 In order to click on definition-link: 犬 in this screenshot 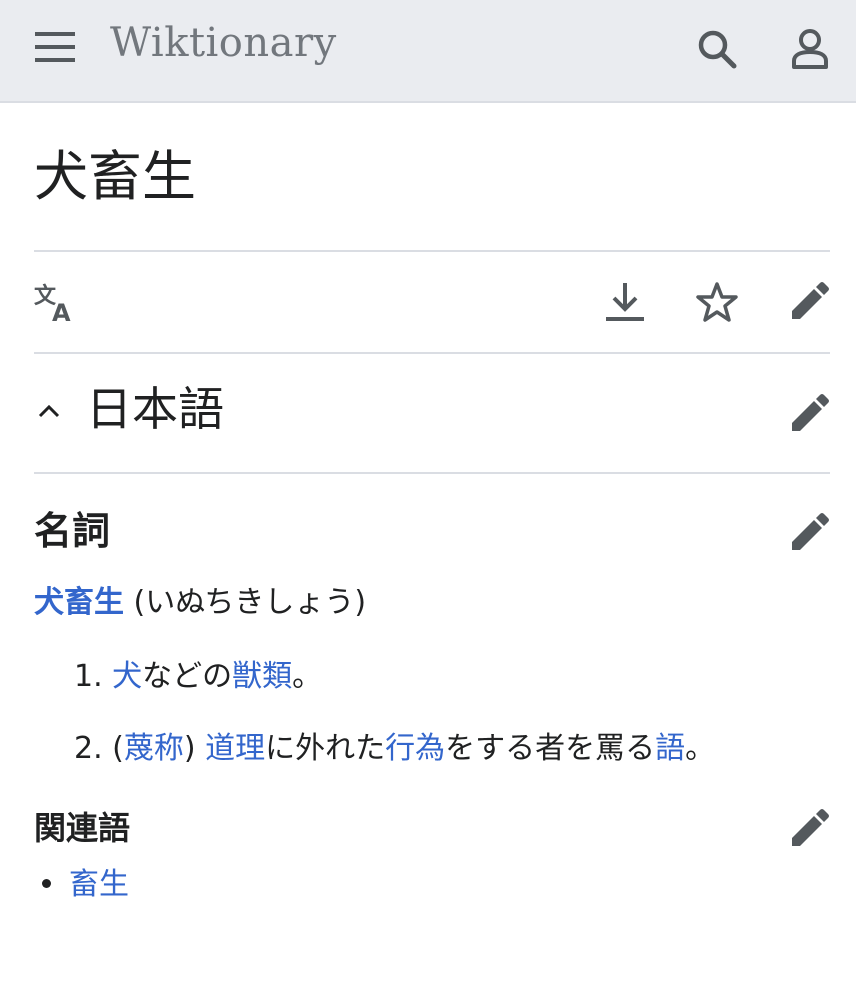, I will do `click(127, 676)`.